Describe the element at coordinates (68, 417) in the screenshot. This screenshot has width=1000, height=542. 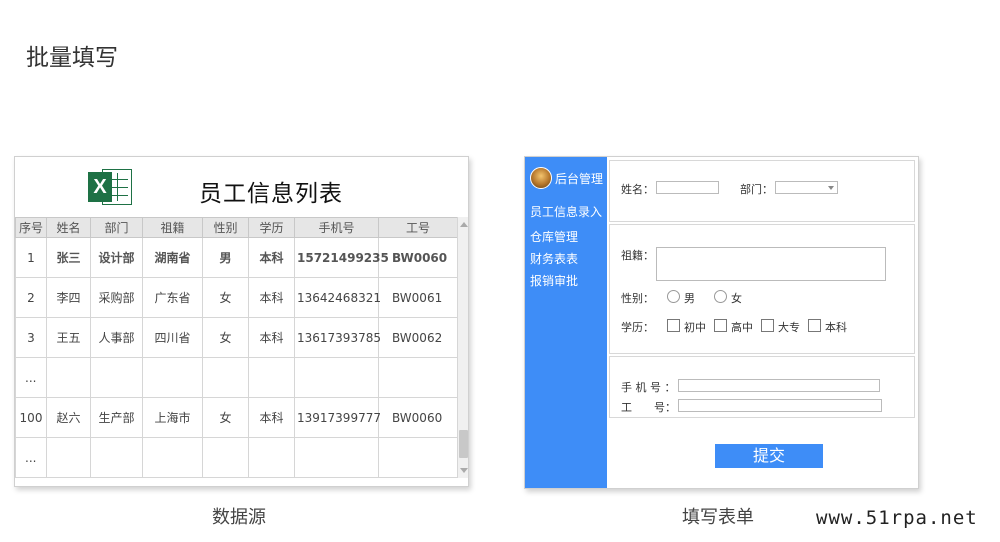
I see `table-cell: 赵六` at that location.